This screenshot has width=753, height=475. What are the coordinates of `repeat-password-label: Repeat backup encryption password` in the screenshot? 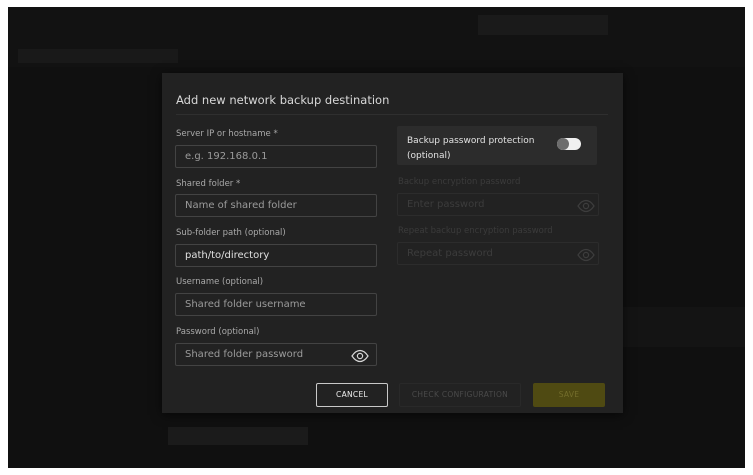 It's located at (475, 231).